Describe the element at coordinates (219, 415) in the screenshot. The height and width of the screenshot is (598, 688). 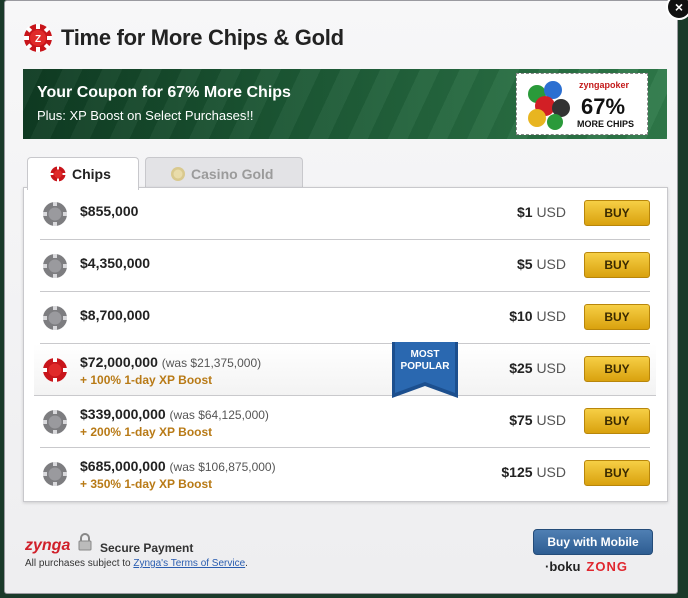
I see `was-amount: (was $64,125,000)` at that location.